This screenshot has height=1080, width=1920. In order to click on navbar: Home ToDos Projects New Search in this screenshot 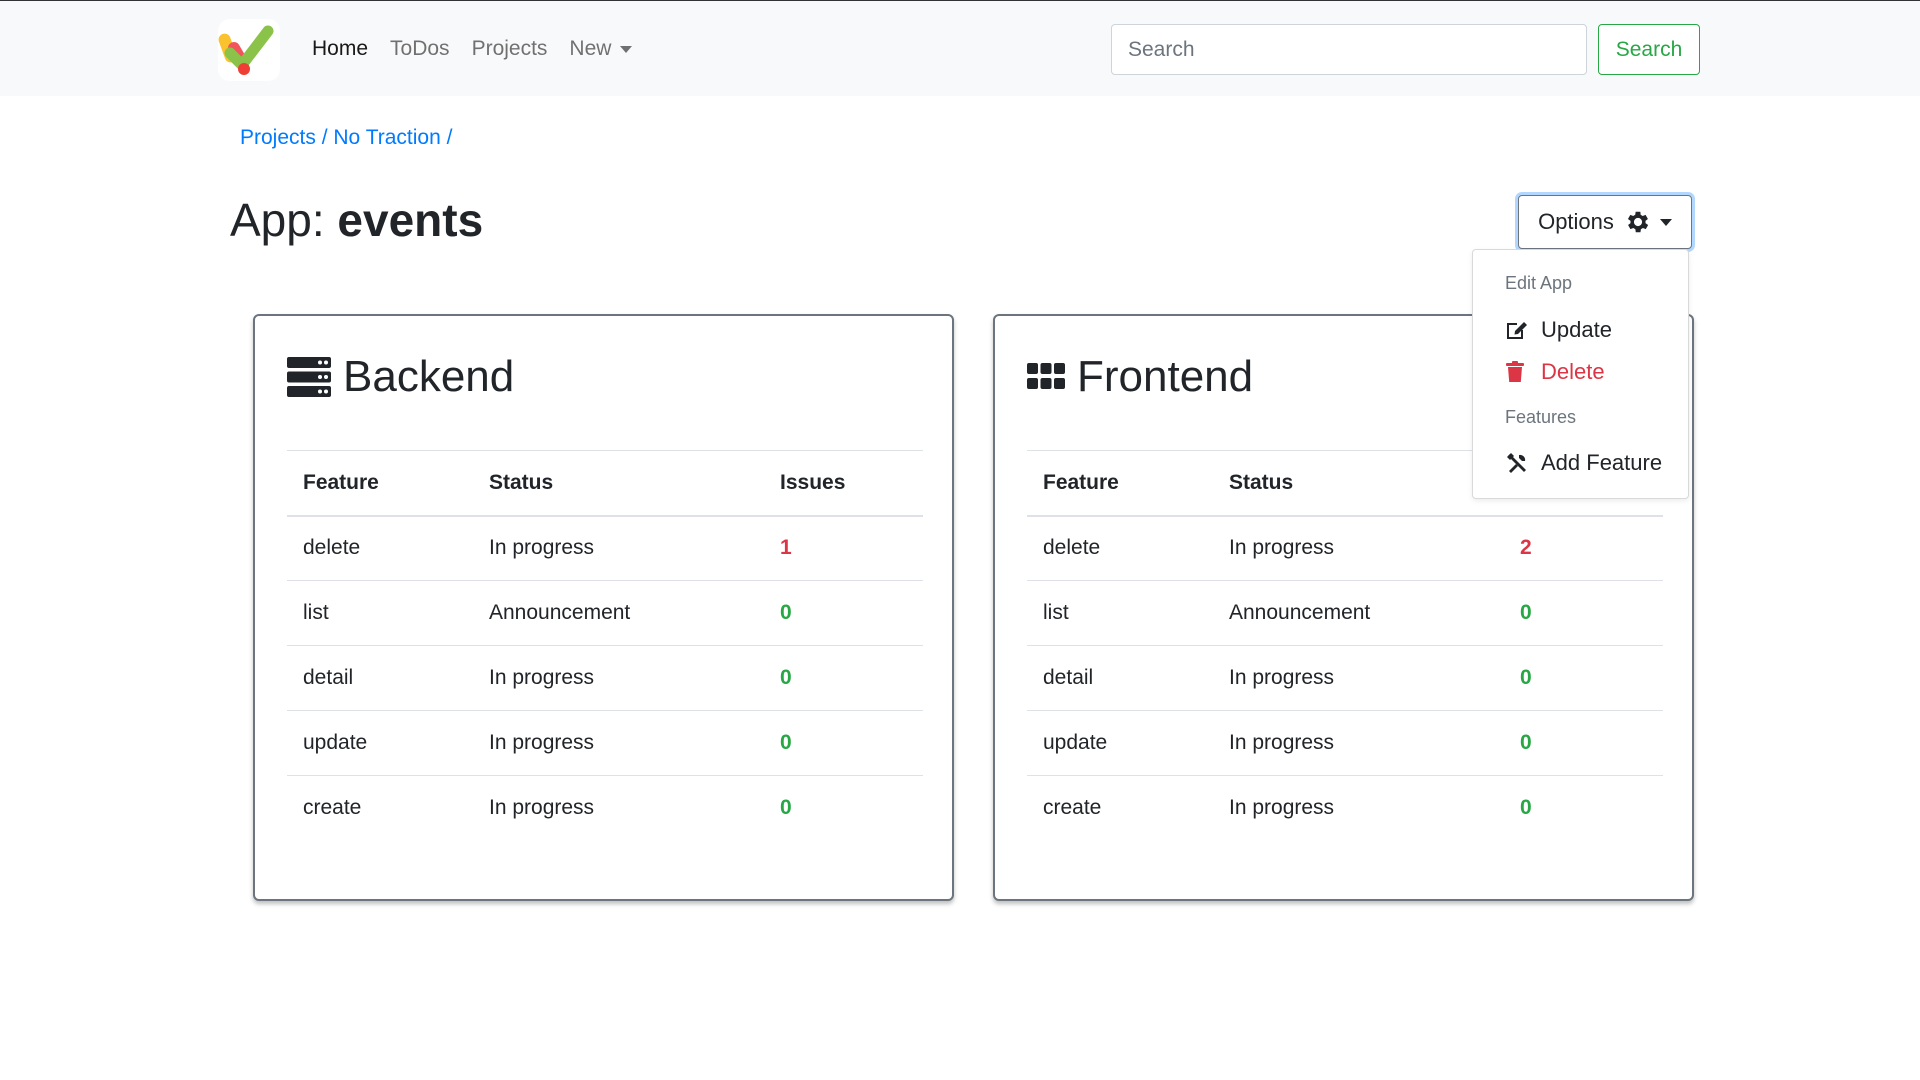, I will do `click(960, 48)`.